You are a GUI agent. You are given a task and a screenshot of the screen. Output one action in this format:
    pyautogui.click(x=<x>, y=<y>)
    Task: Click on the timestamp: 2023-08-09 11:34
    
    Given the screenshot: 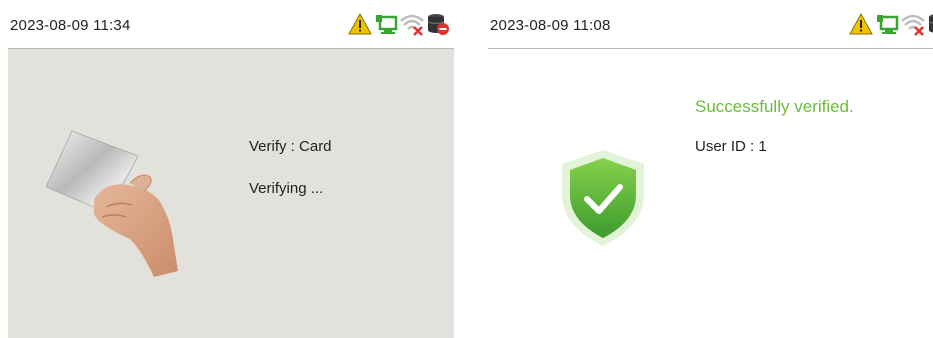 What is the action you would take?
    pyautogui.click(x=70, y=25)
    